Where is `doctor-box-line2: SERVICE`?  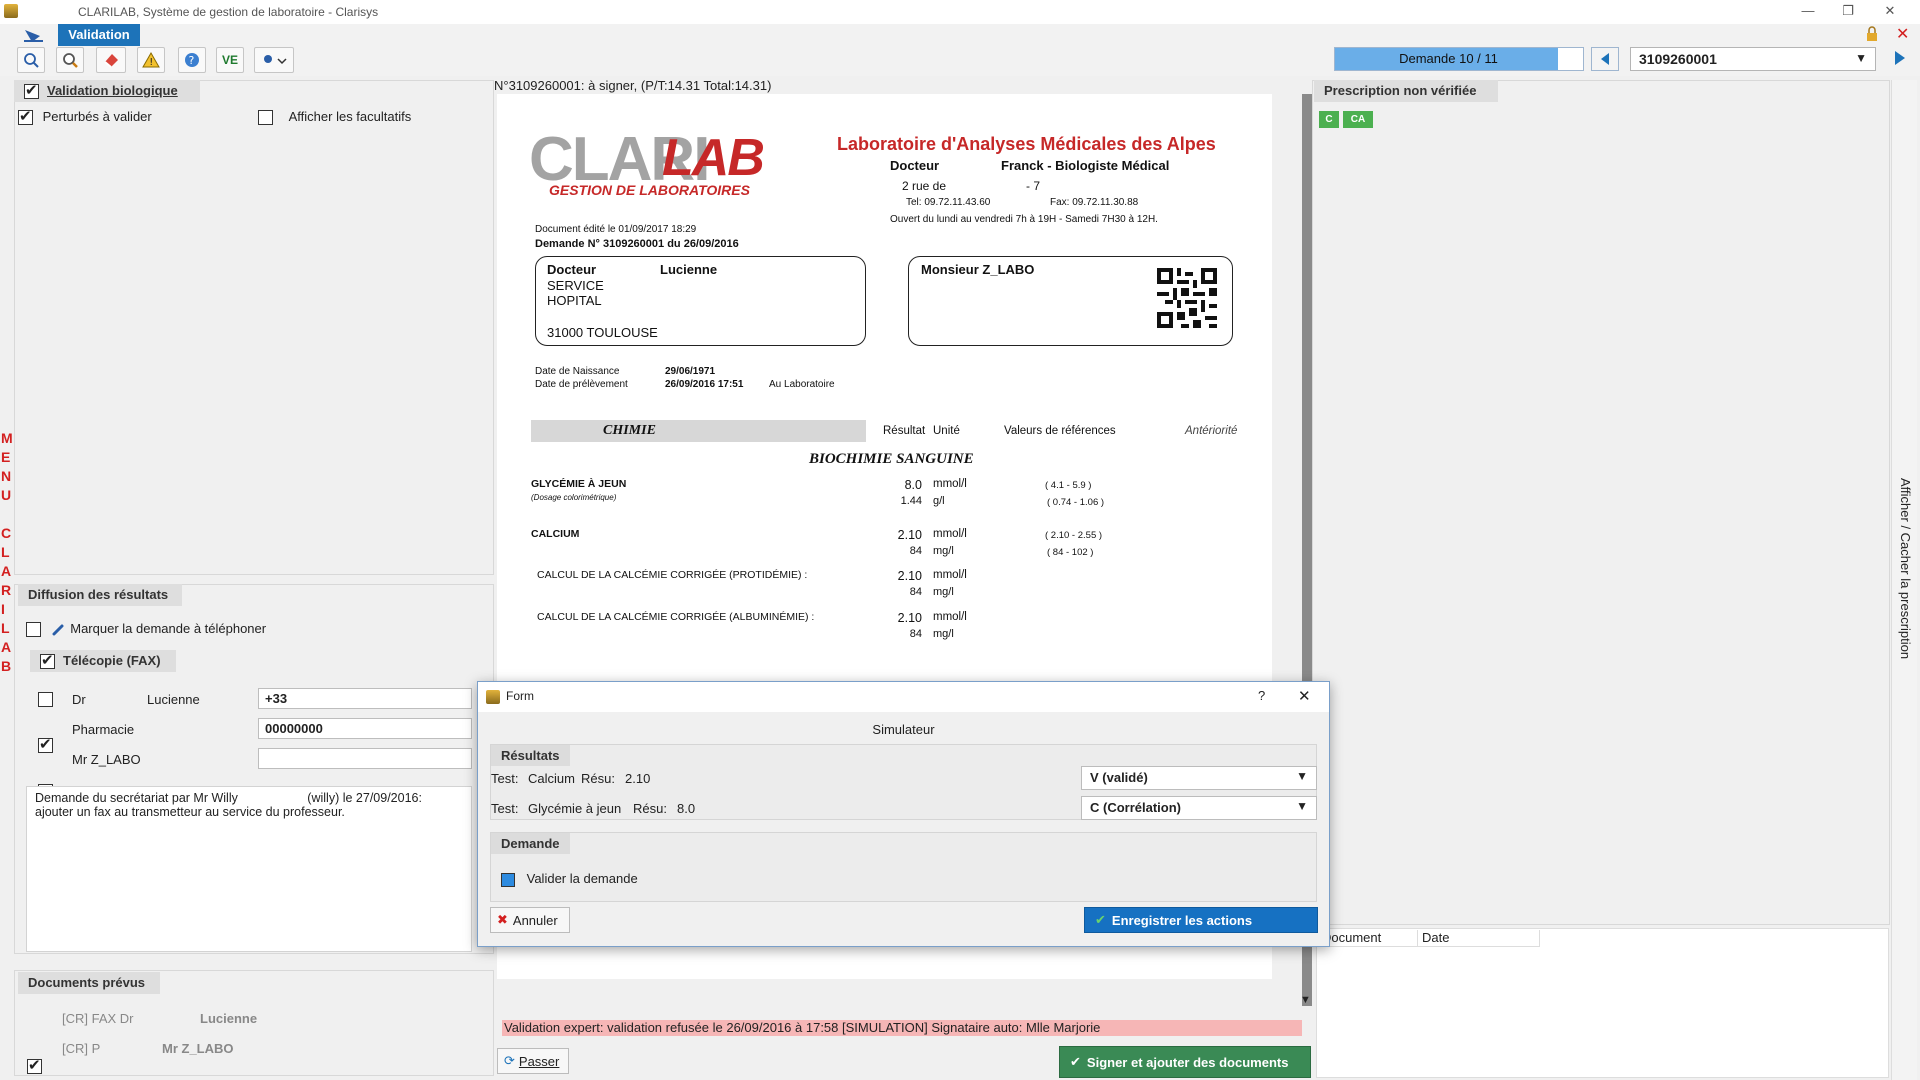
doctor-box-line2: SERVICE is located at coordinates (575, 285).